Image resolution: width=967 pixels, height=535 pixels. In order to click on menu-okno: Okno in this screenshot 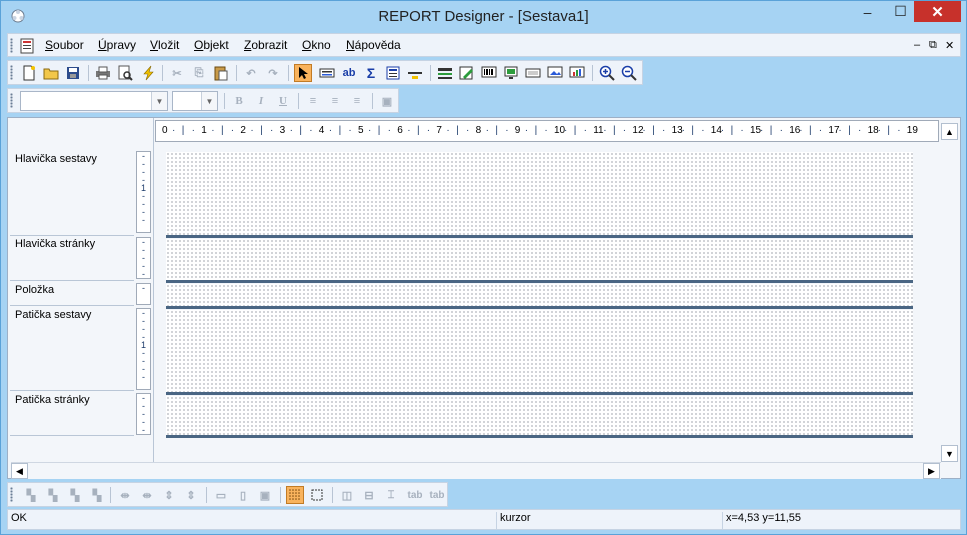, I will do `click(316, 45)`.